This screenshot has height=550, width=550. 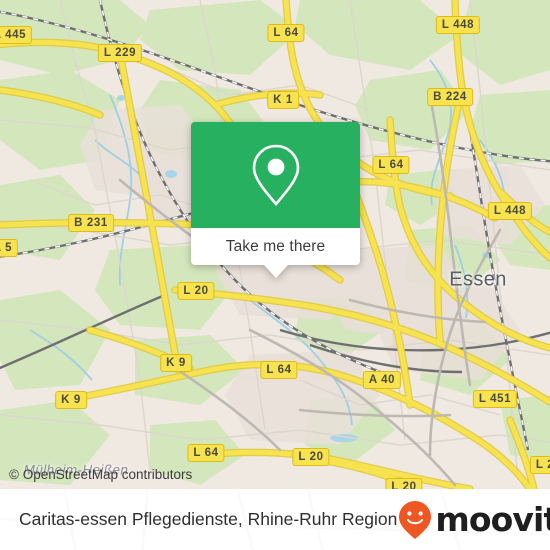 I want to click on road-shield: L 229, so click(x=120, y=53).